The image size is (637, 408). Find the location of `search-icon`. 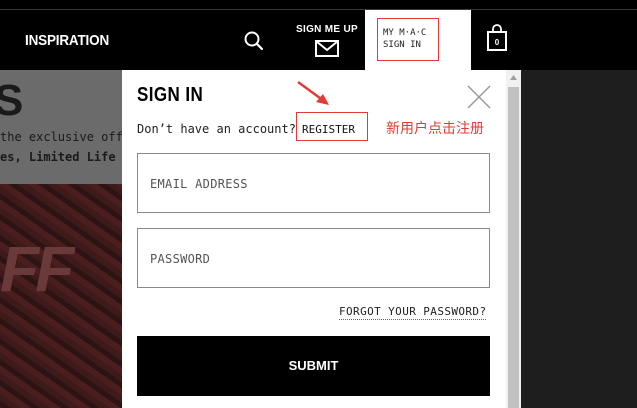

search-icon is located at coordinates (254, 41).